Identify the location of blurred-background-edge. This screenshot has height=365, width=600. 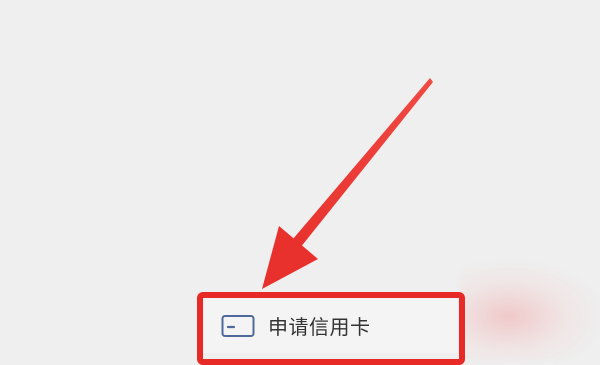
(530, 311).